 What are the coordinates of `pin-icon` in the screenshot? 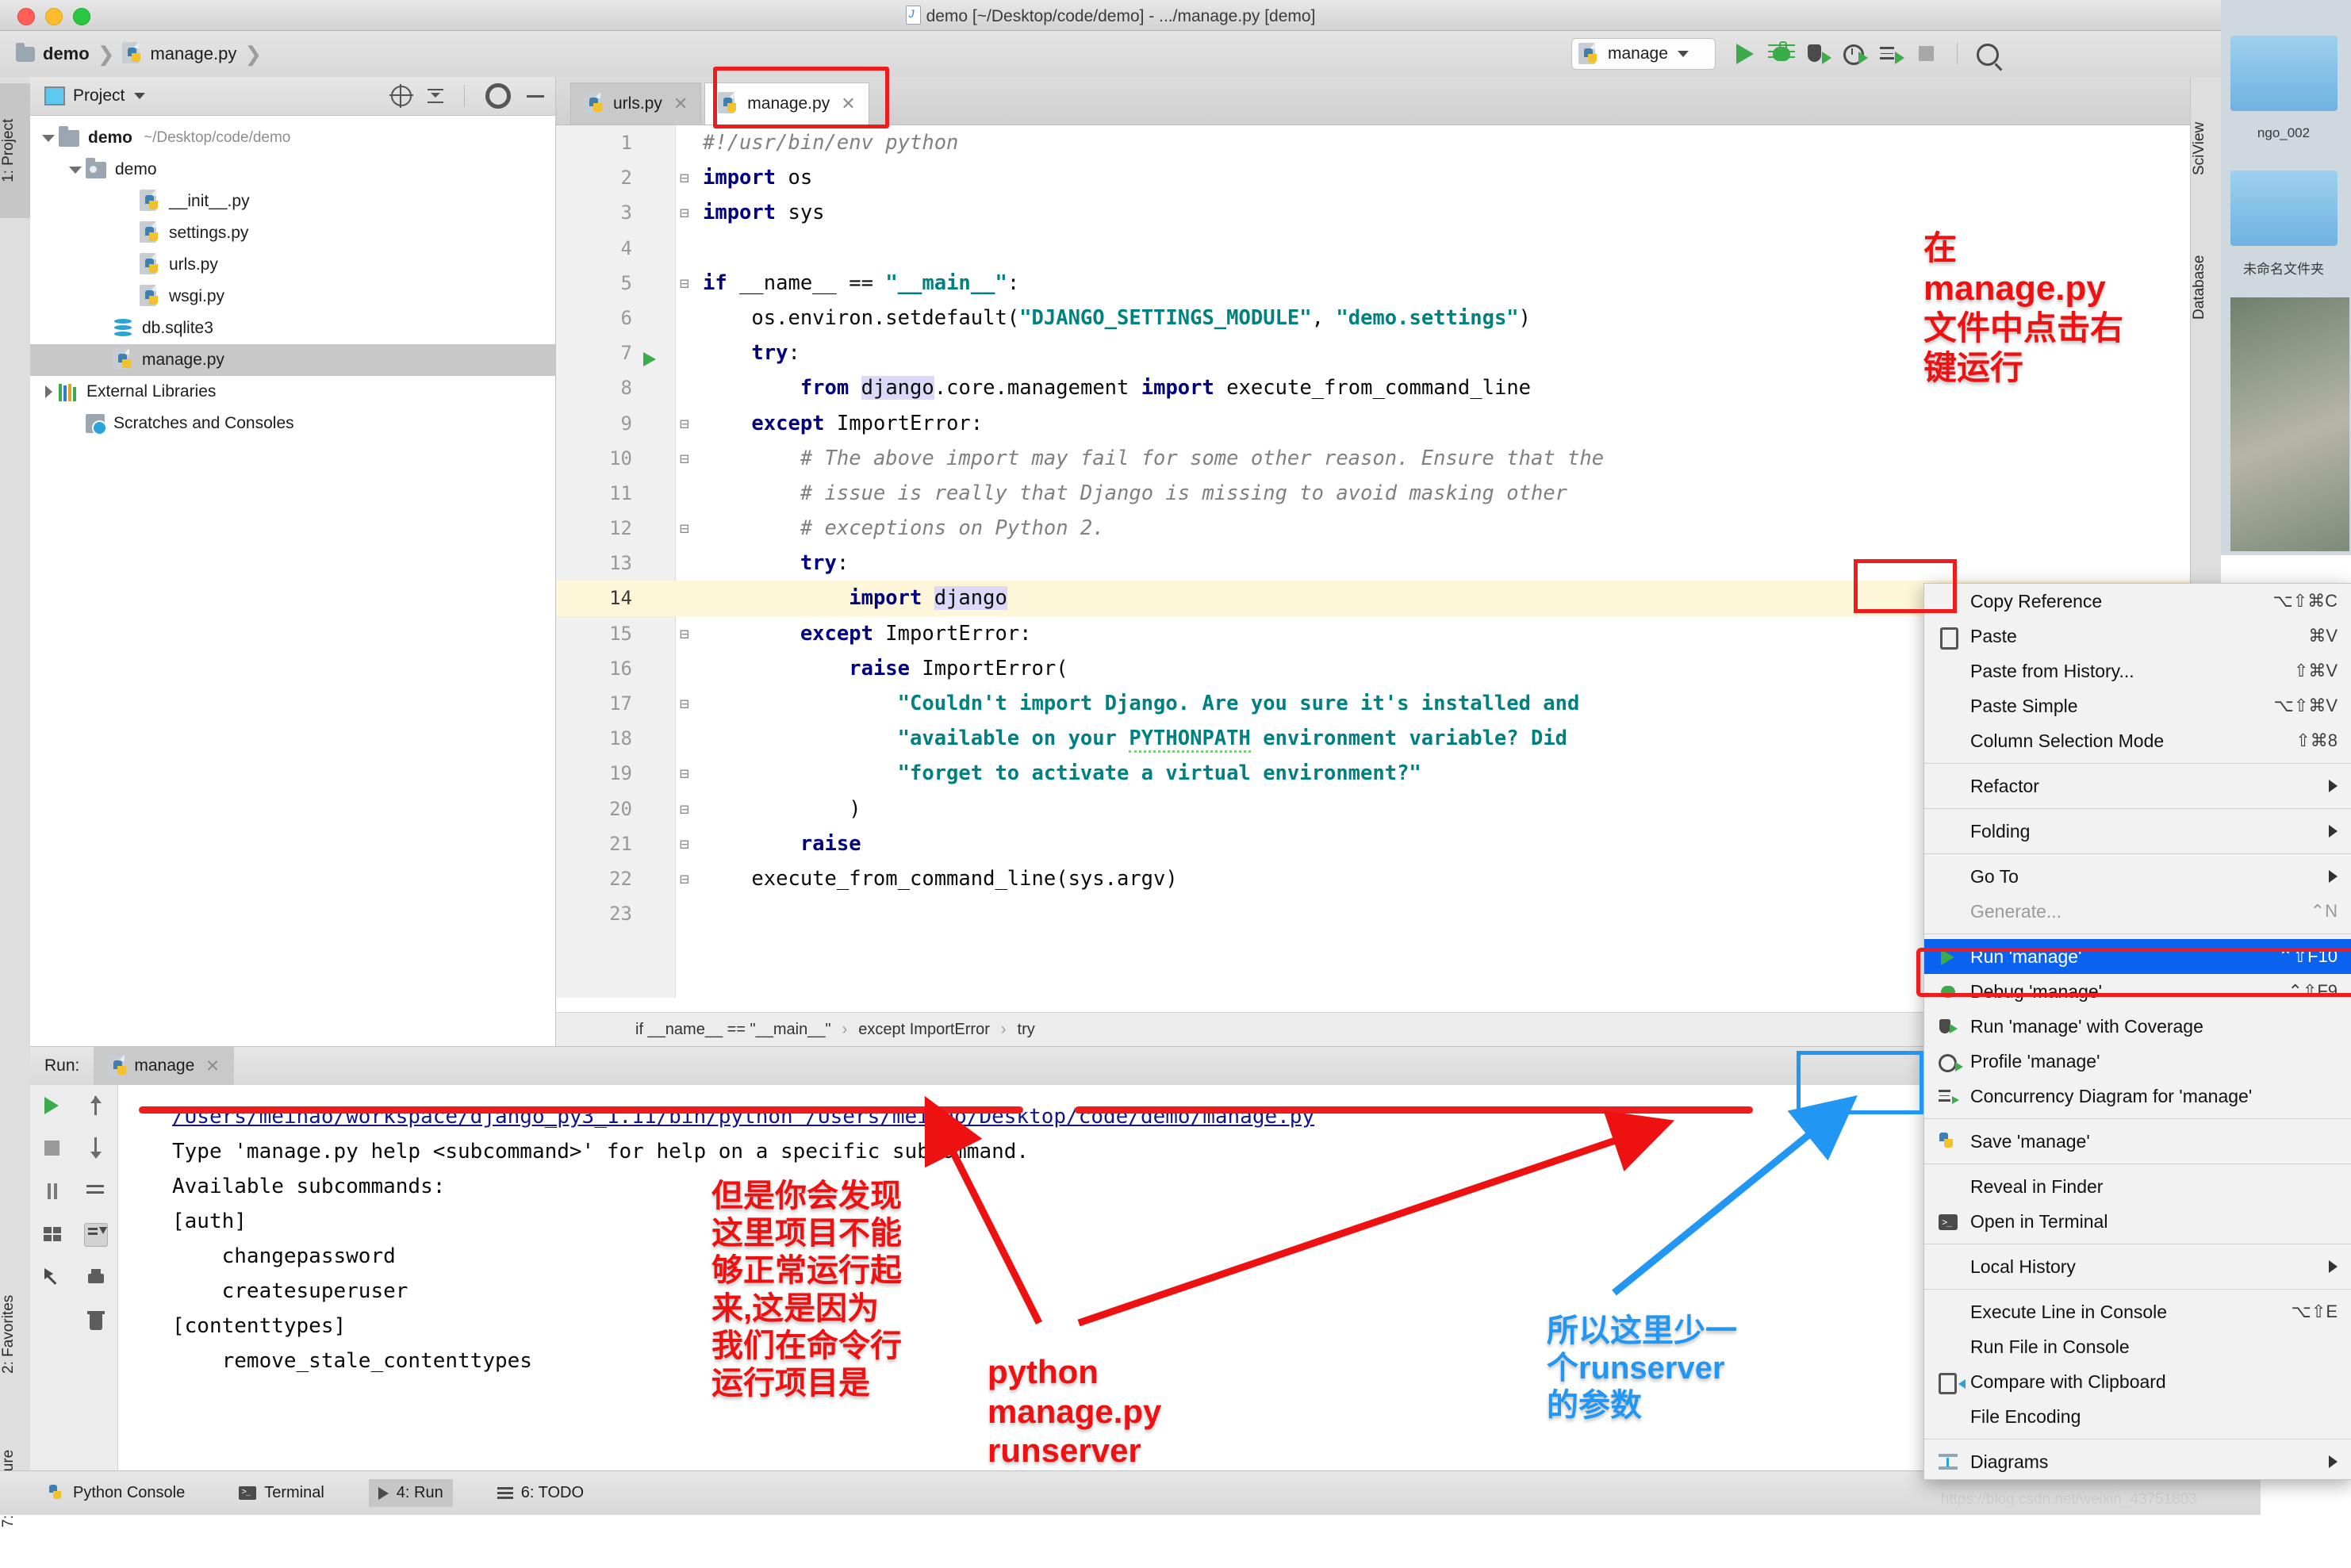 It's located at (52, 1277).